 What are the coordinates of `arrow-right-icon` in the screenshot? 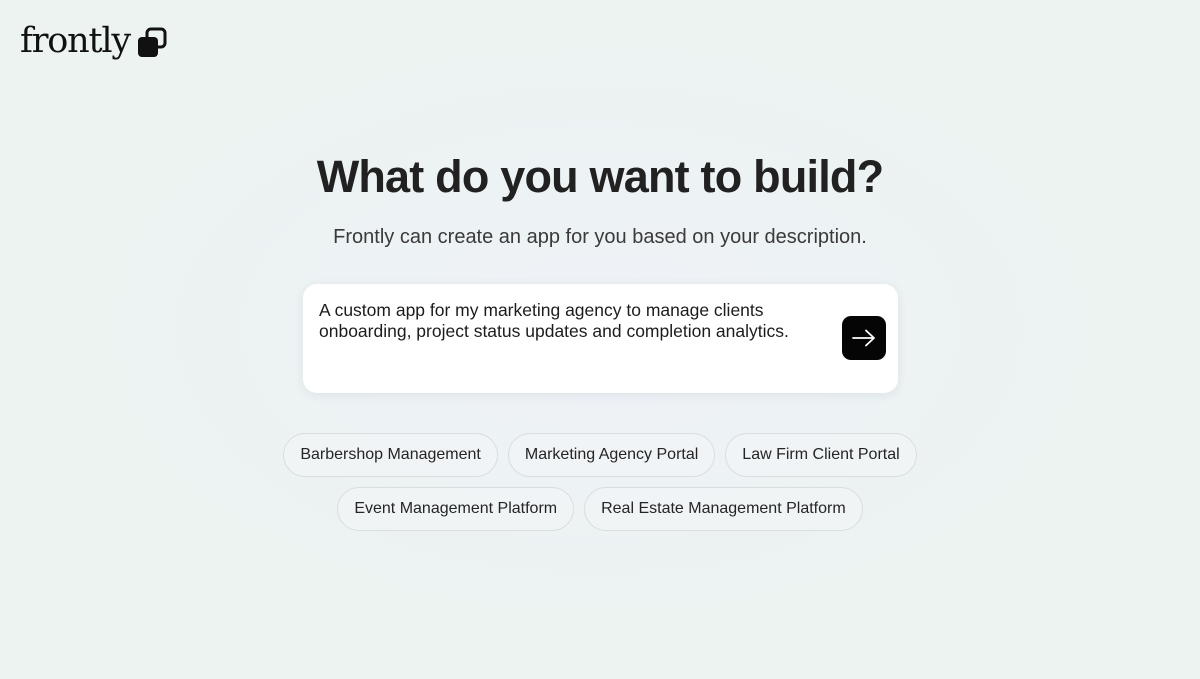 It's located at (864, 338).